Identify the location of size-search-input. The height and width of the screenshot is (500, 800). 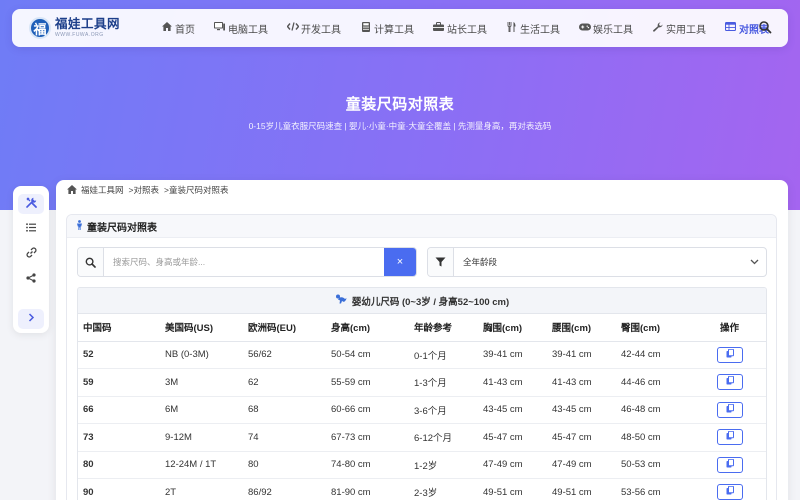
(244, 262).